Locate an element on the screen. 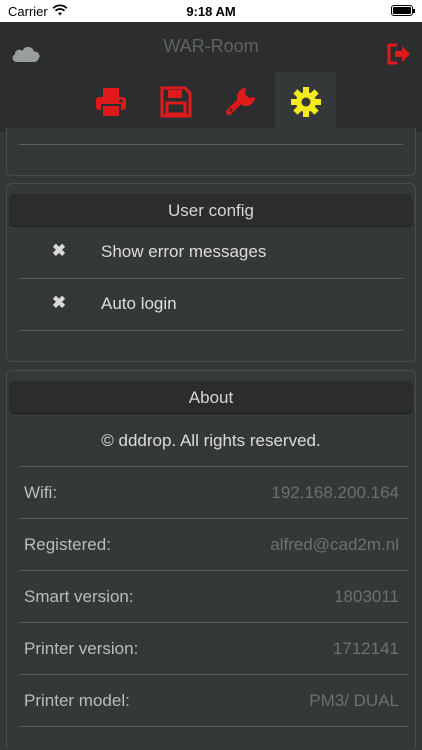 This screenshot has width=422, height=750. tab-tools is located at coordinates (240, 102).